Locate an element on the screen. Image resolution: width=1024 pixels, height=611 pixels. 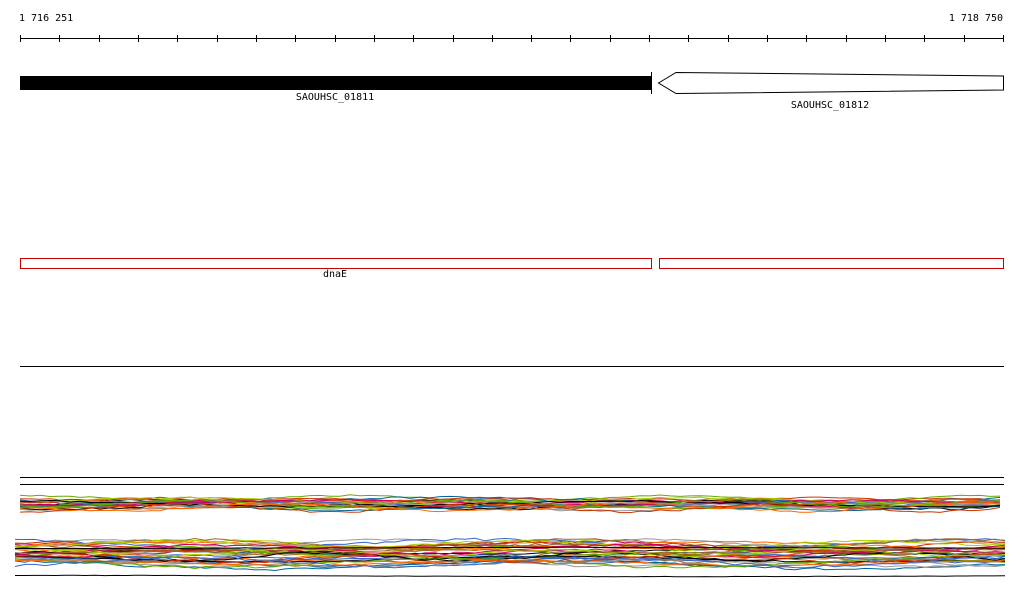
coverage-line is located at coordinates (510, 576).